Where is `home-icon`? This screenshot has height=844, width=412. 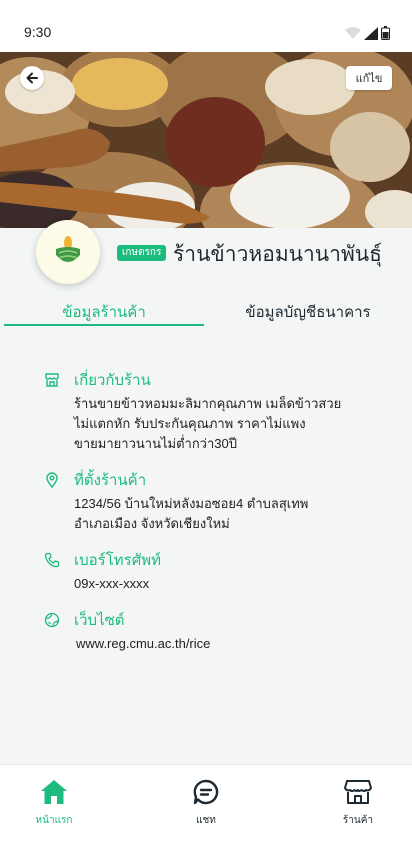
home-icon is located at coordinates (54, 792).